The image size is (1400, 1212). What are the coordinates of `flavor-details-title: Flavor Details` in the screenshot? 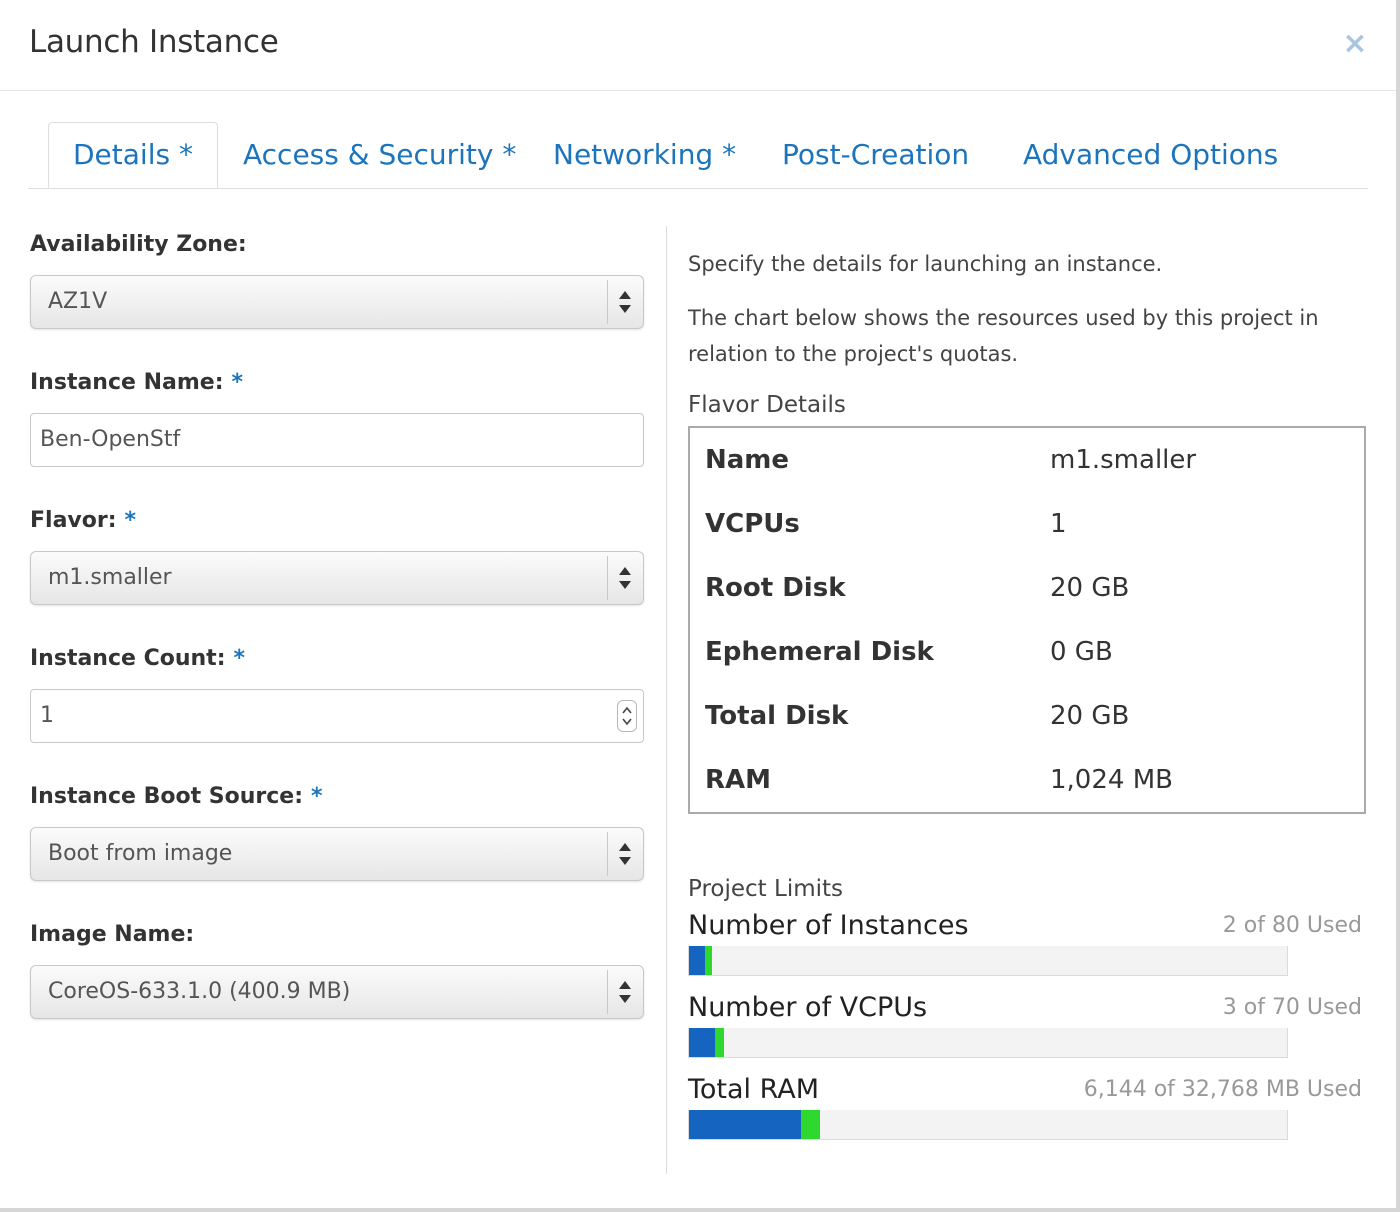 It's located at (767, 405).